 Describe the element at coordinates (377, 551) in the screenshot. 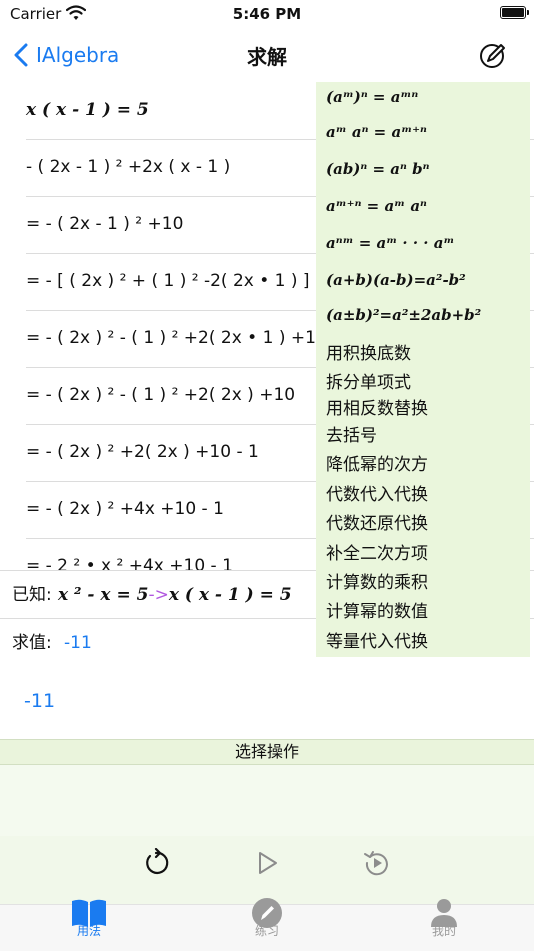

I see `rule-item: 补全二次方项` at that location.